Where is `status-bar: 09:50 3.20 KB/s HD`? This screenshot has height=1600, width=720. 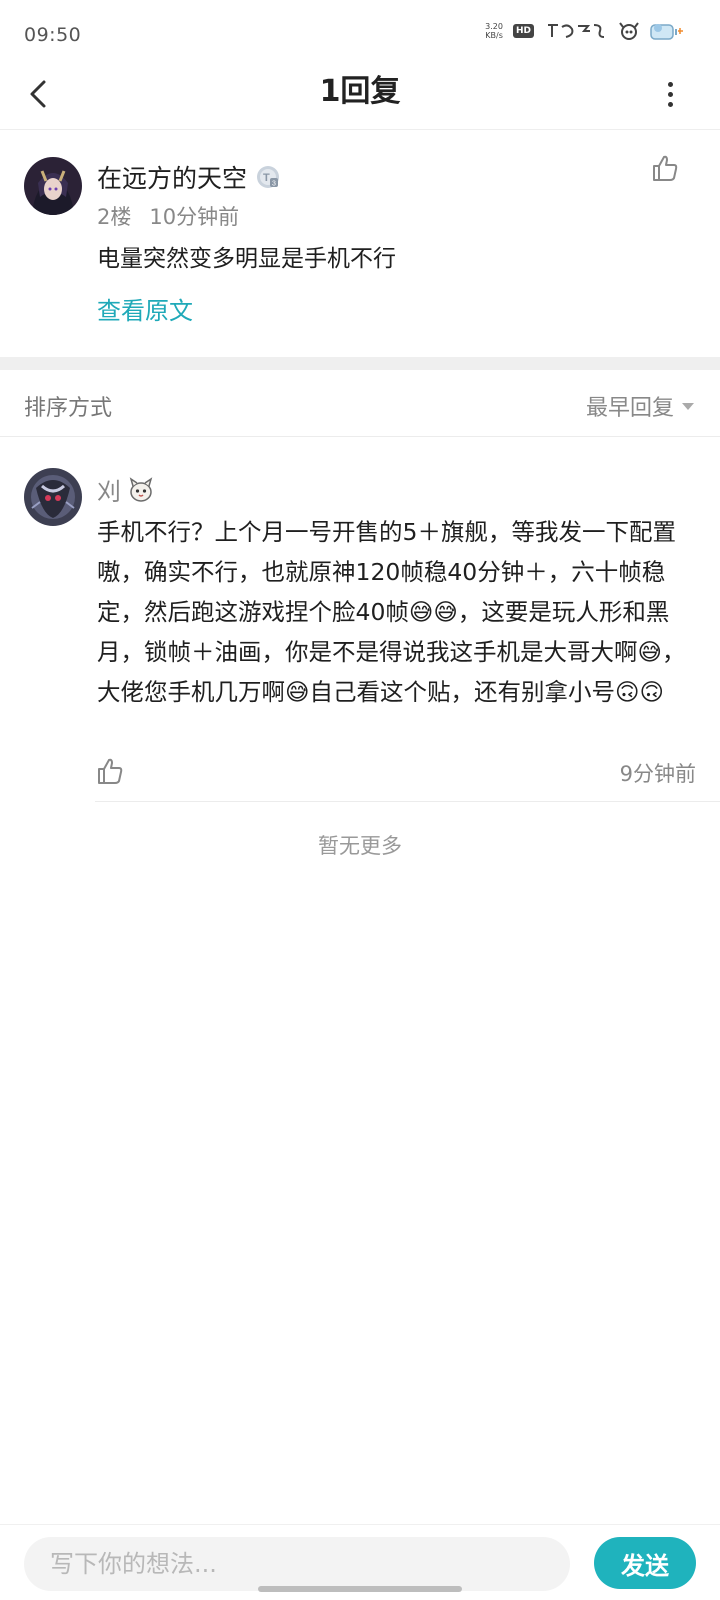
status-bar: 09:50 3.20 KB/s HD is located at coordinates (360, 32).